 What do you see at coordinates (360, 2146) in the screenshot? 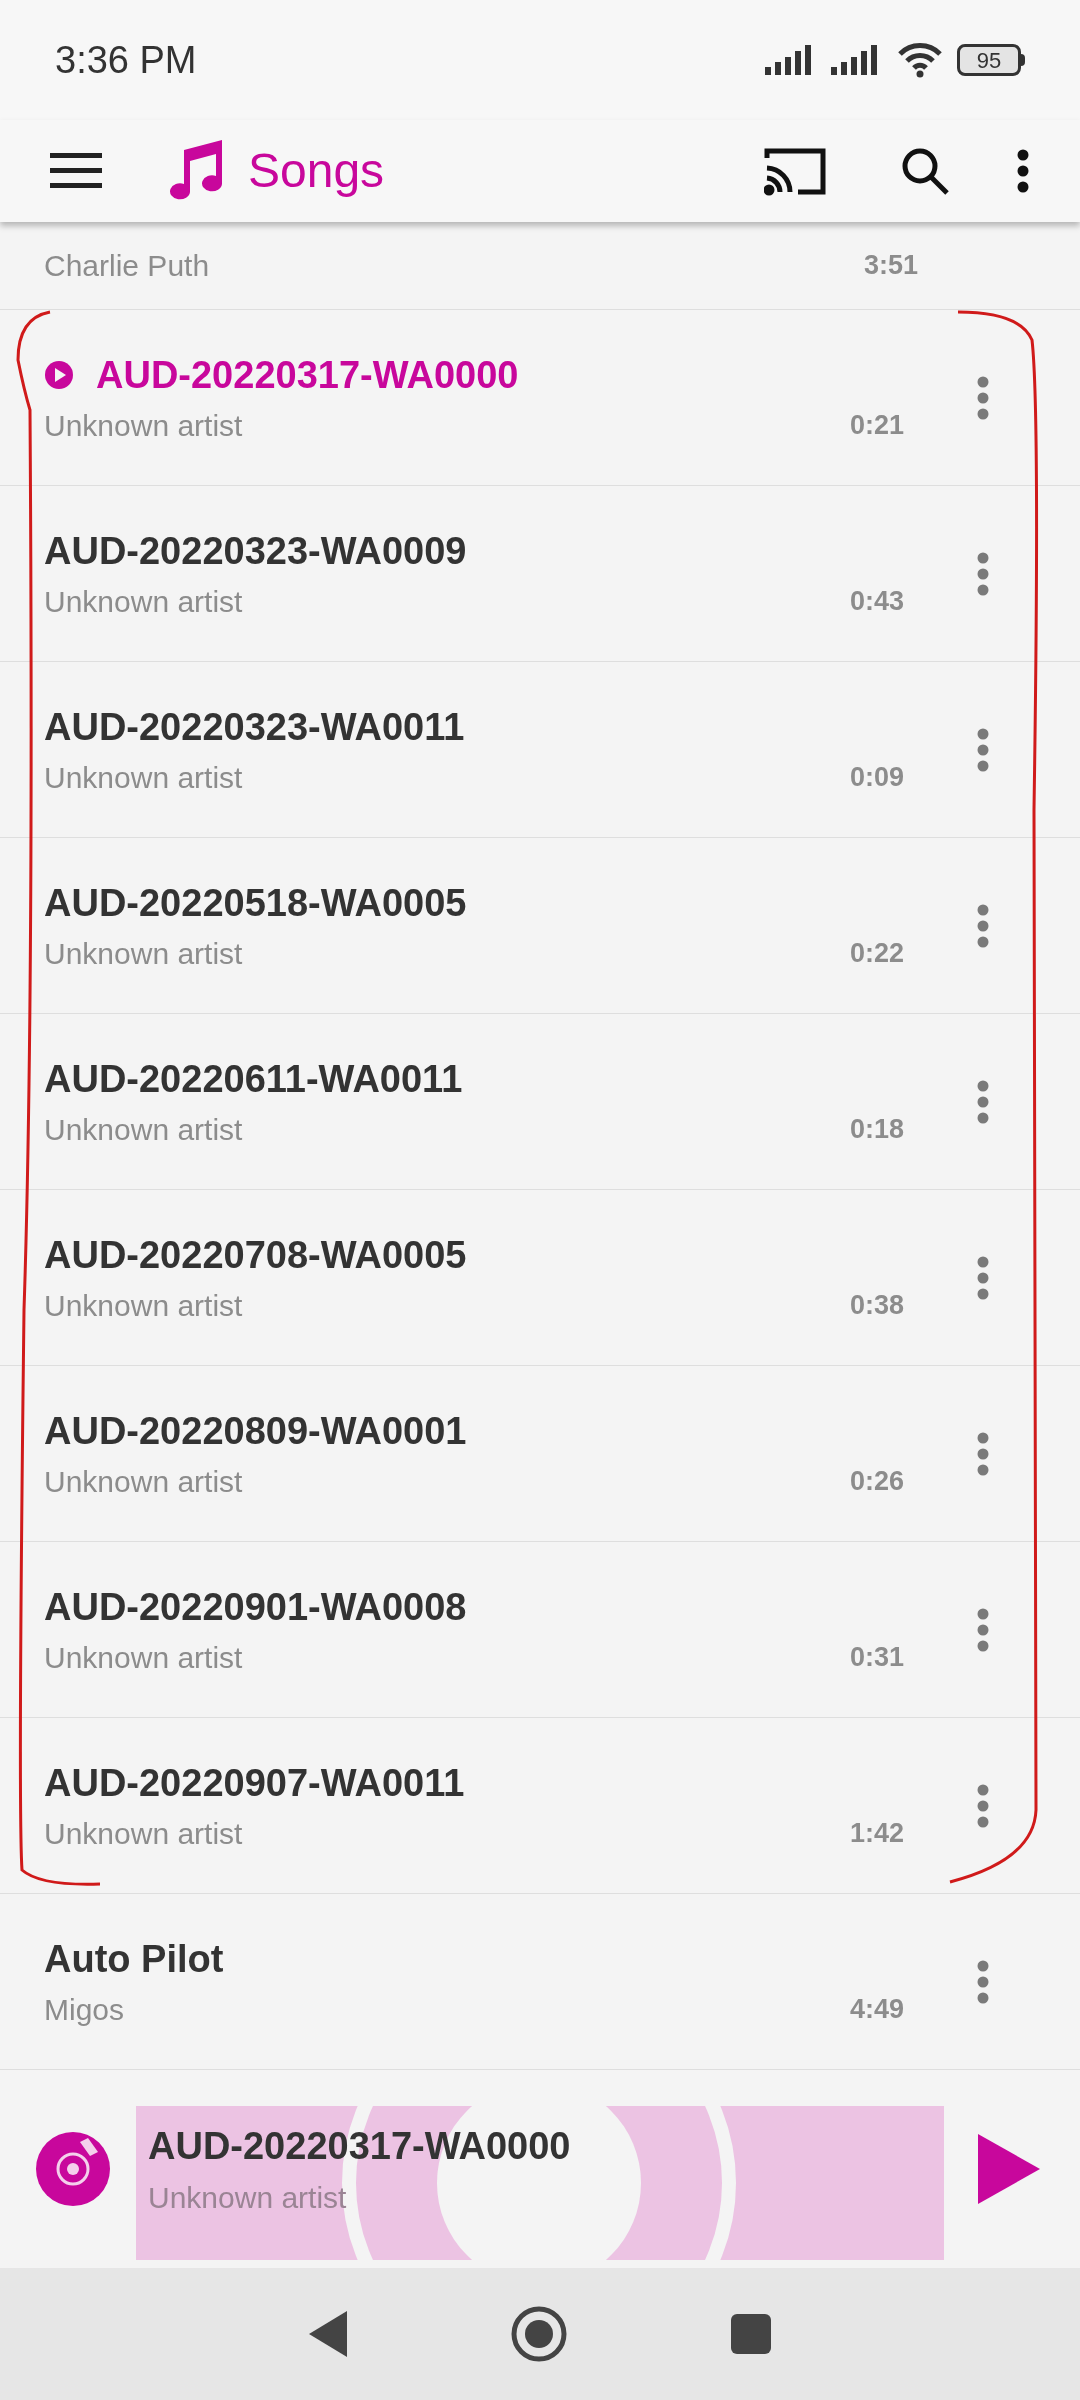
I see `now-playing-title: AUD-20220317-WA0000` at bounding box center [360, 2146].